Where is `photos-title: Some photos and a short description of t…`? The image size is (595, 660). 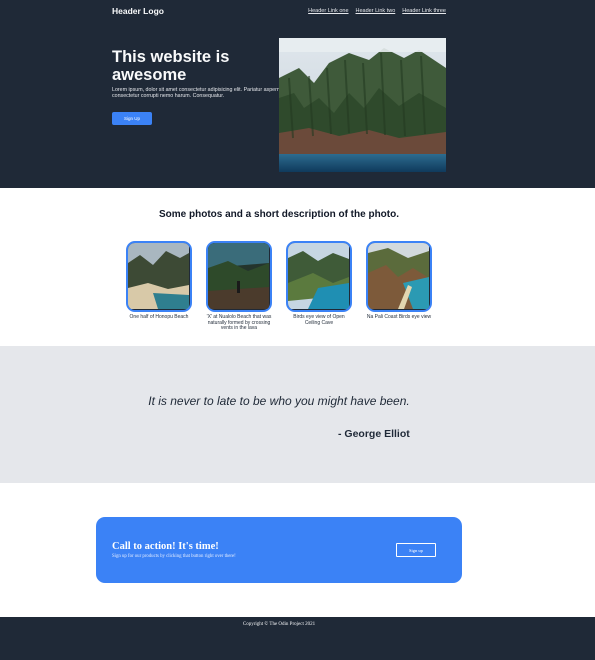
photos-title: Some photos and a short description of t… is located at coordinates (279, 214).